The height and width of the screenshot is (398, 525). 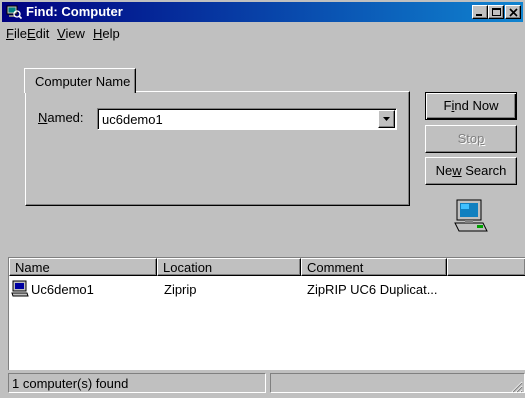 I want to click on new-search-button: New Search, so click(x=471, y=171).